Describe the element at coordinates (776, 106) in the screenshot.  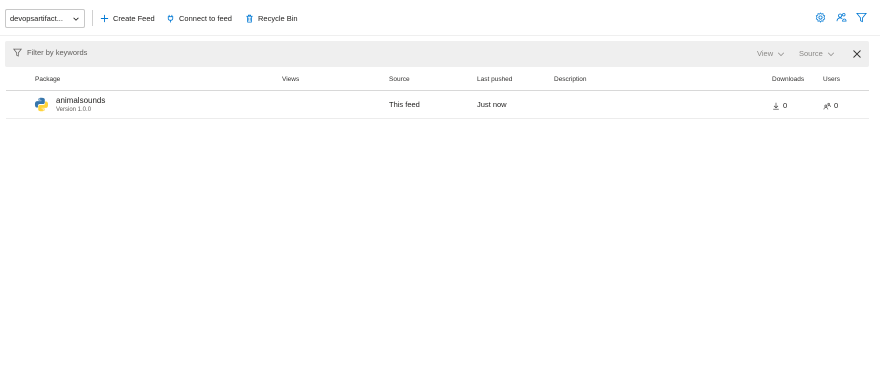
I see `download-icon` at that location.